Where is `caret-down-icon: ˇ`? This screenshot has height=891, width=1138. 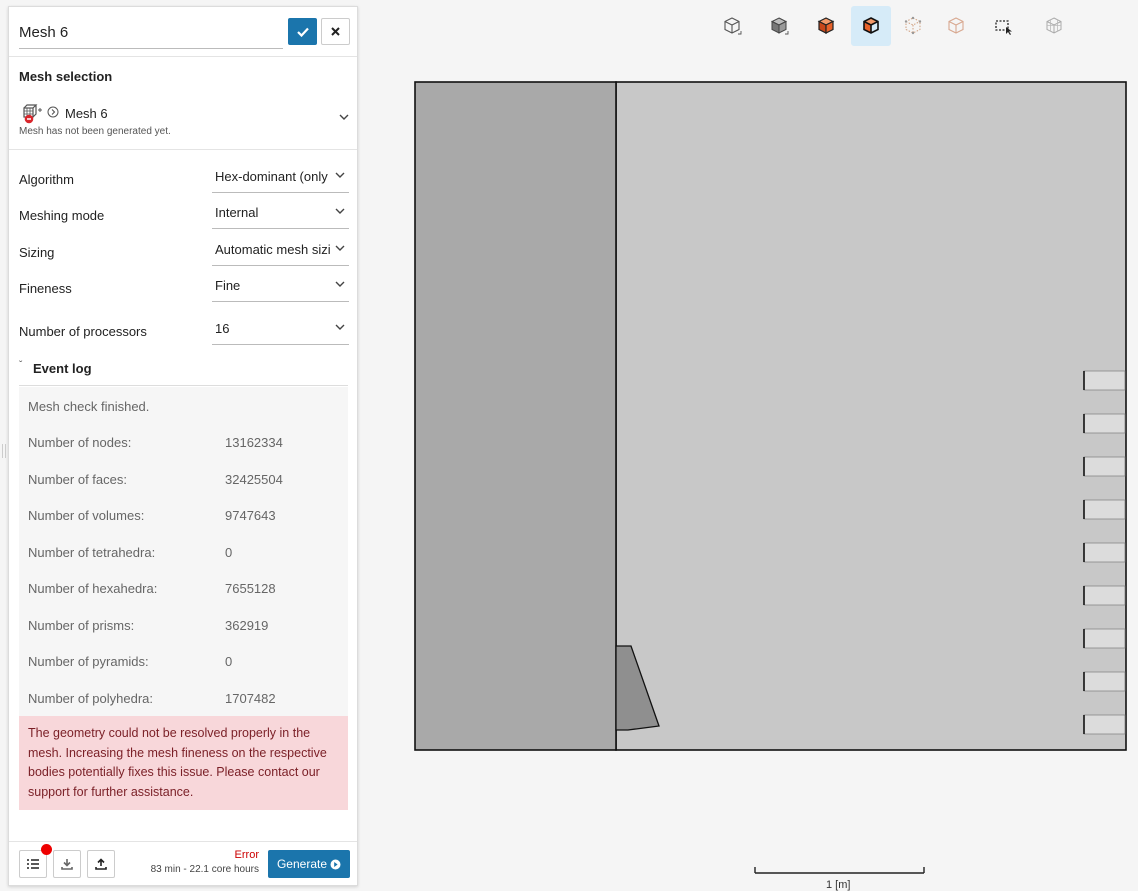
caret-down-icon: ˇ is located at coordinates (21, 365).